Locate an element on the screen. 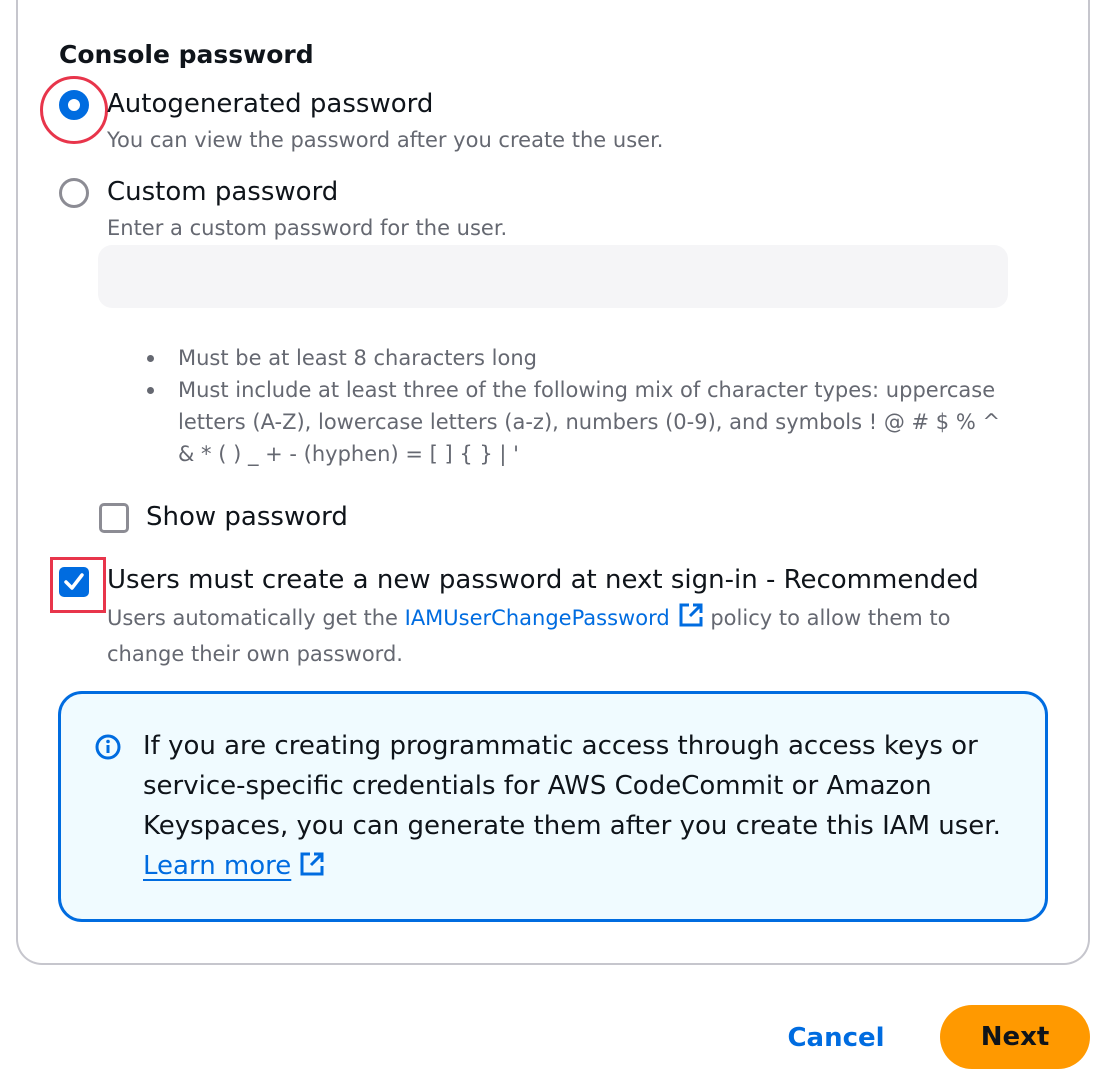  cancel-button: Cancel is located at coordinates (836, 1038).